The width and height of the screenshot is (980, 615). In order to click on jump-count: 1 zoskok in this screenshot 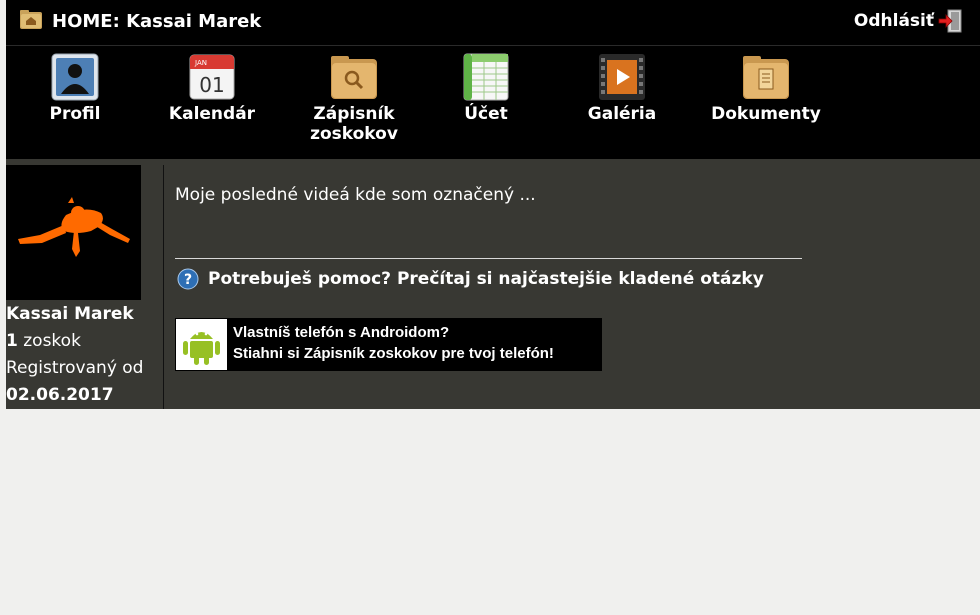, I will do `click(43, 341)`.